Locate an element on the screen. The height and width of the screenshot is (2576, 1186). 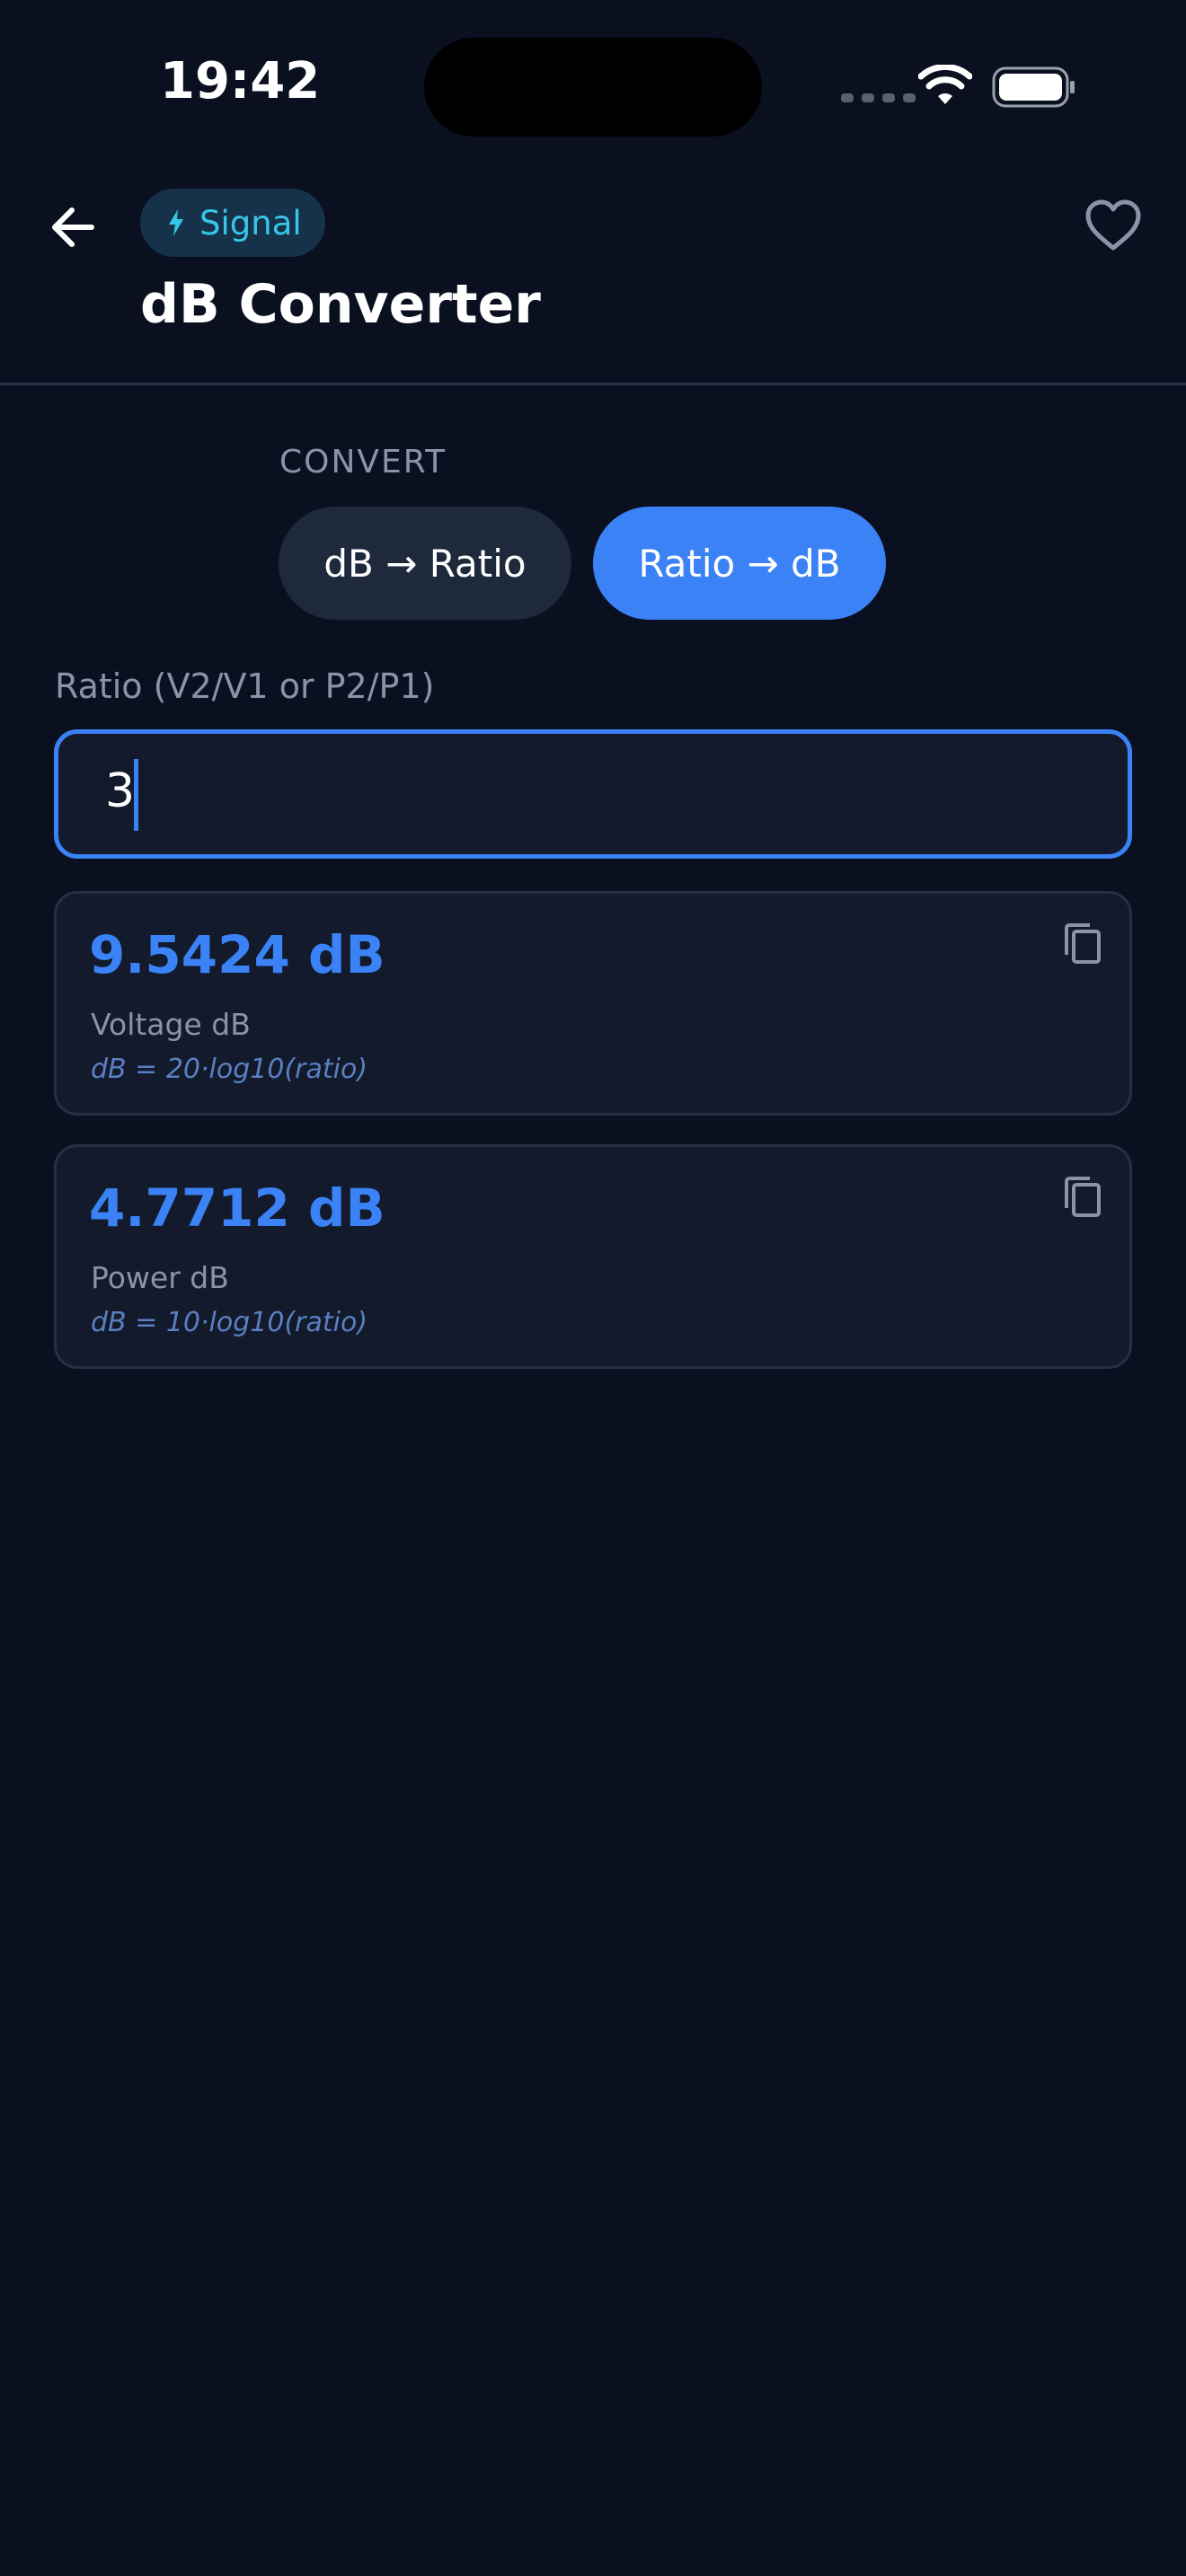
result-label: Voltage dB is located at coordinates (171, 1024).